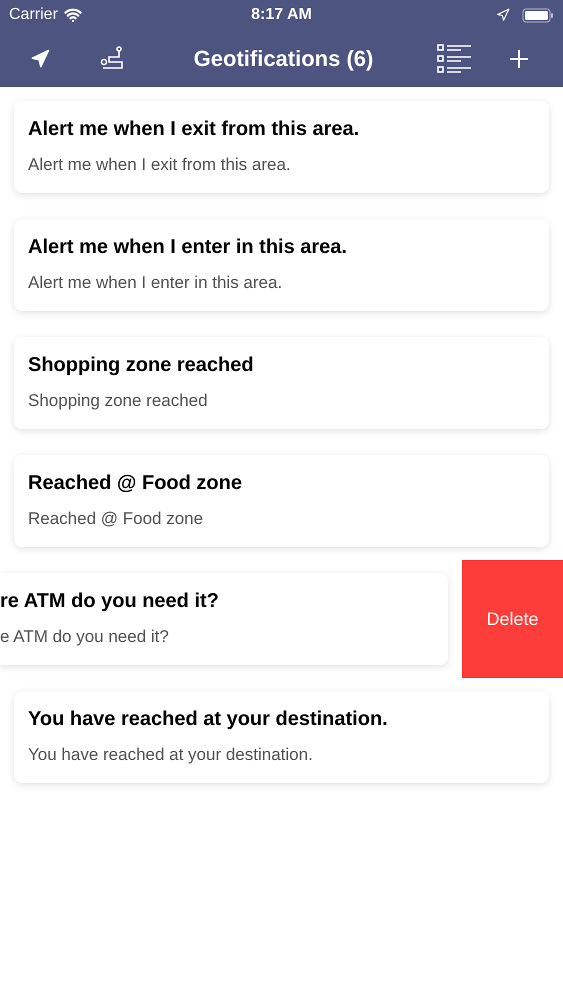 This screenshot has height=1000, width=563. What do you see at coordinates (281, 265) in the screenshot?
I see `list-card: Alert me when I enter in this area. Alert me when I enter in this area.` at bounding box center [281, 265].